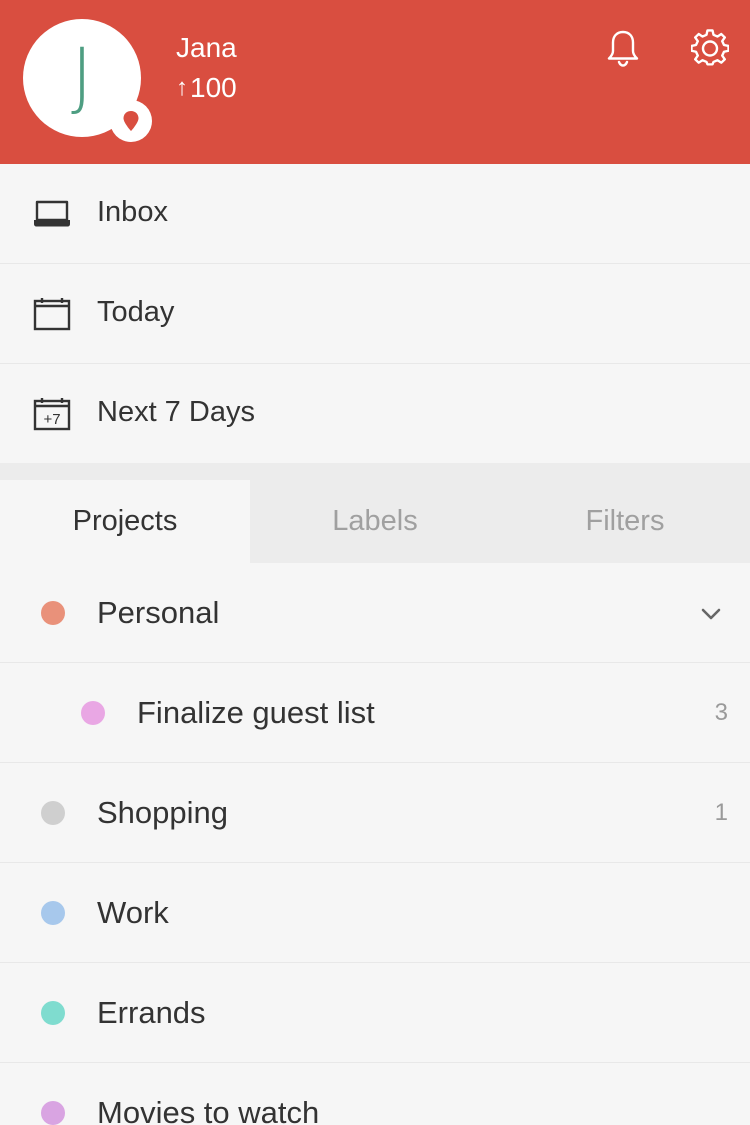 This screenshot has width=750, height=1125. I want to click on nav-item-next-7-days: +7 Next 7 Days, so click(375, 414).